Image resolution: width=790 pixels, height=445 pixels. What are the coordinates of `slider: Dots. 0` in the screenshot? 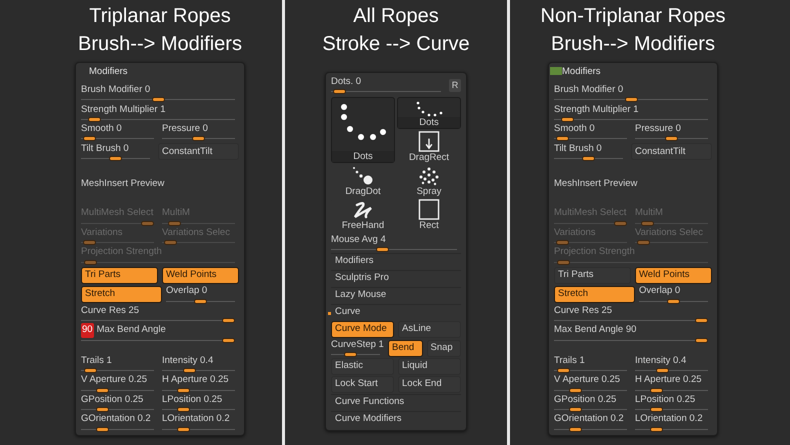 It's located at (388, 85).